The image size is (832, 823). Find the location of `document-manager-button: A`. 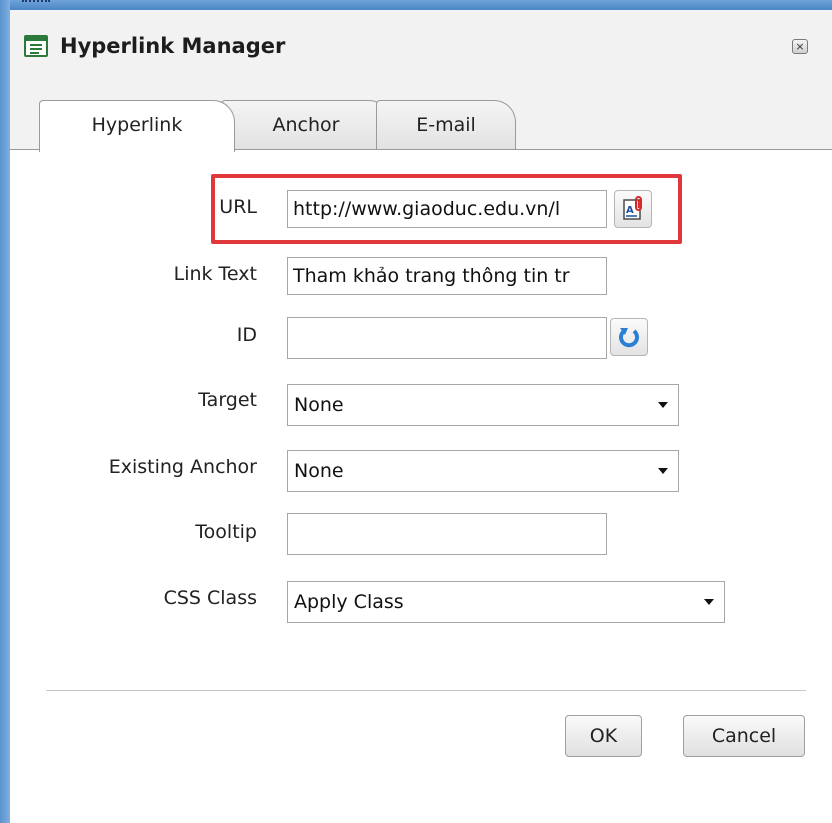

document-manager-button: A is located at coordinates (633, 209).